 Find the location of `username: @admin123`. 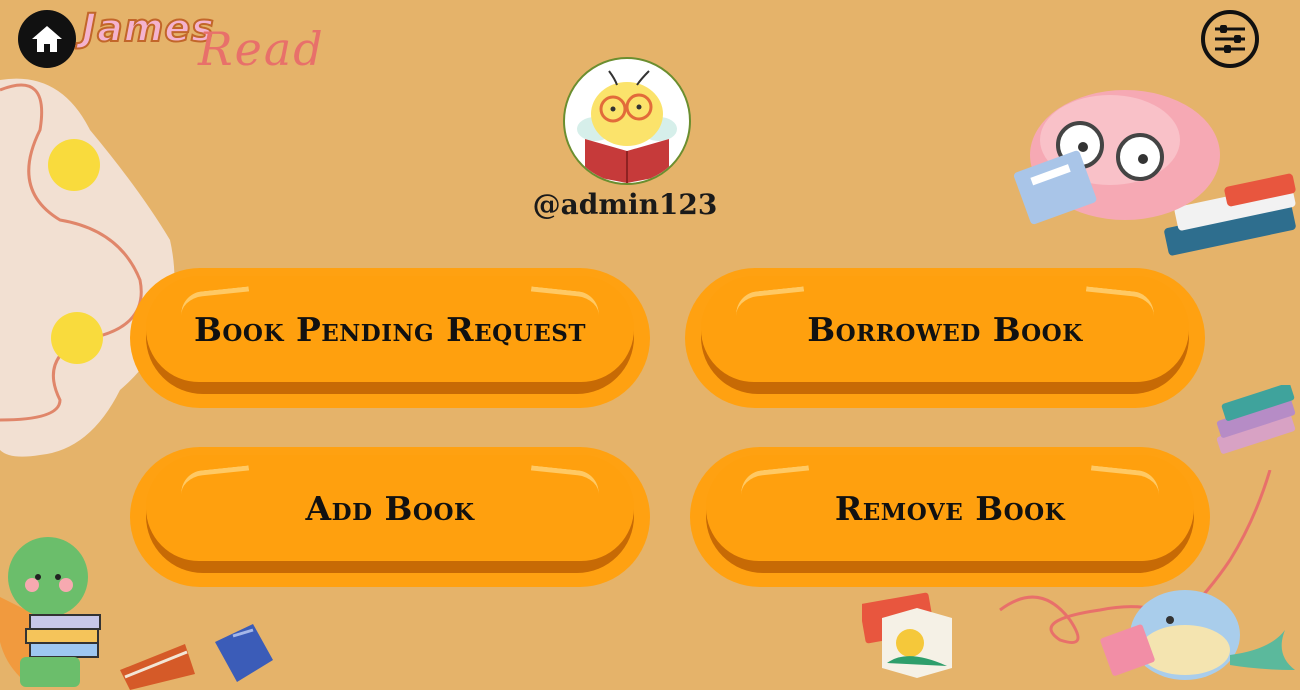

username: @admin123 is located at coordinates (625, 204).